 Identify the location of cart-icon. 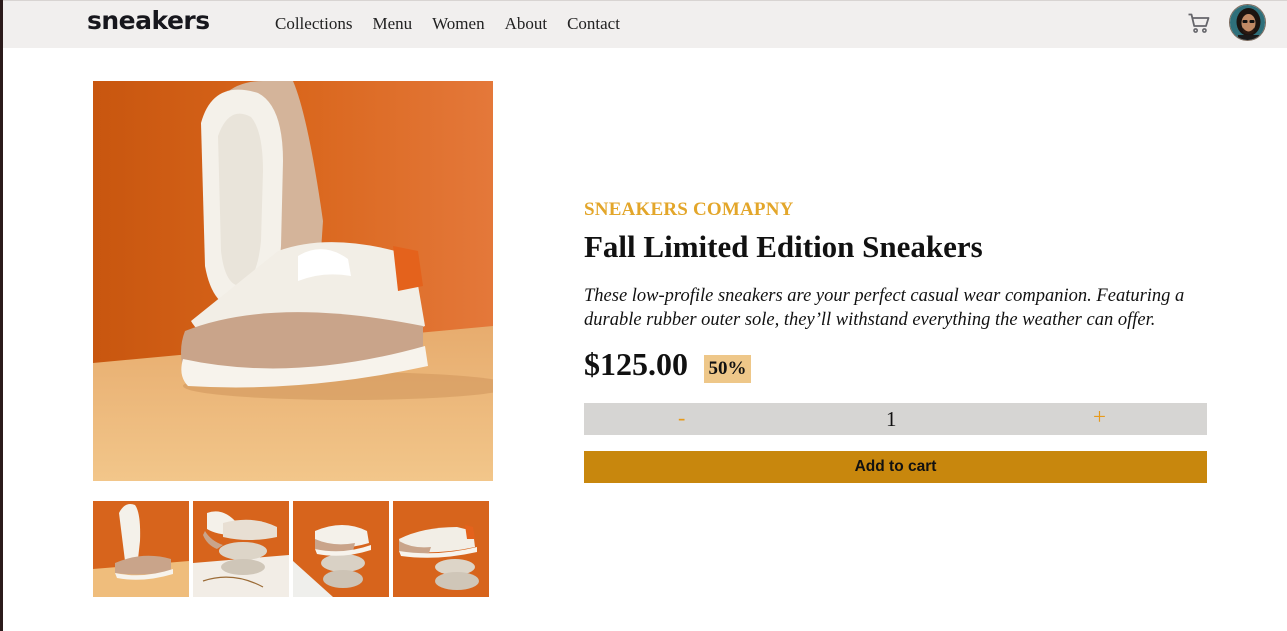
(1199, 23).